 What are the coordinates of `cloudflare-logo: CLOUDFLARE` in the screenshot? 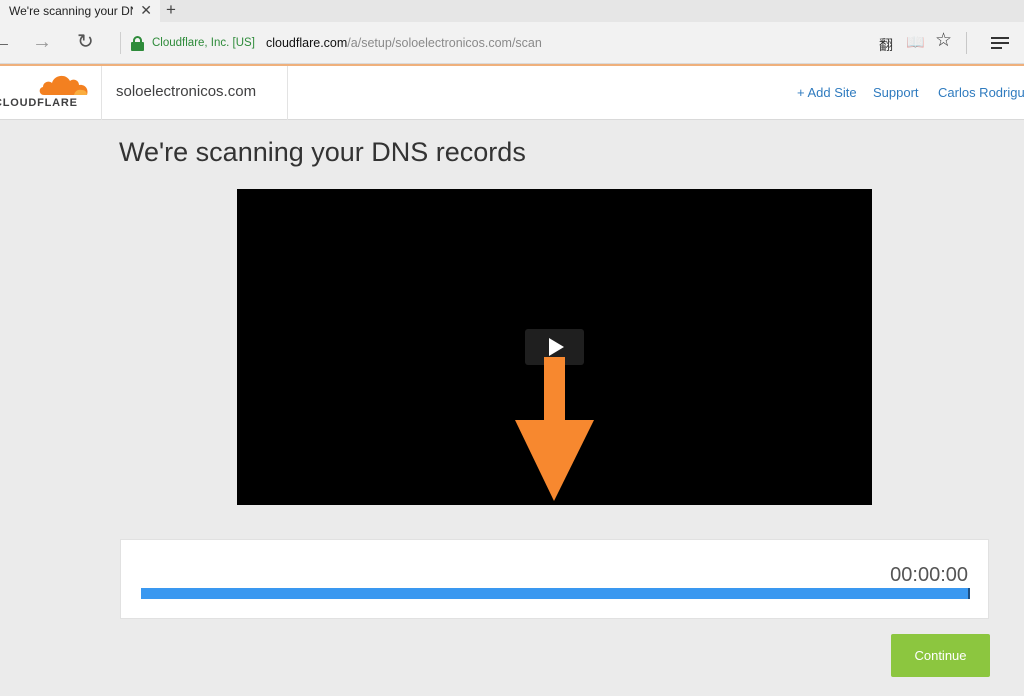 It's located at (51, 93).